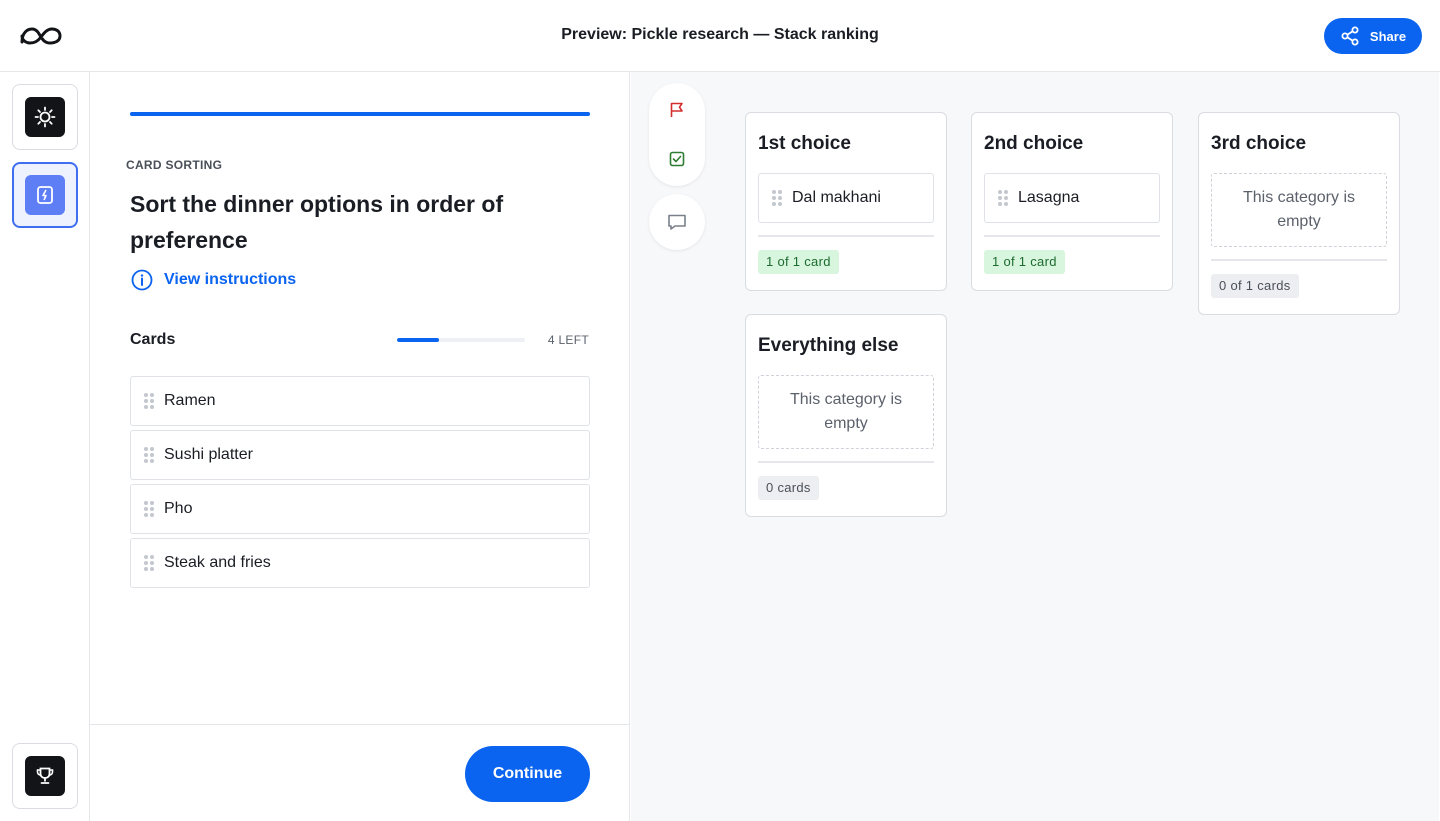 Image resolution: width=1440 pixels, height=821 pixels. I want to click on sortable-card-sushi-platter: Sushi platter, so click(360, 455).